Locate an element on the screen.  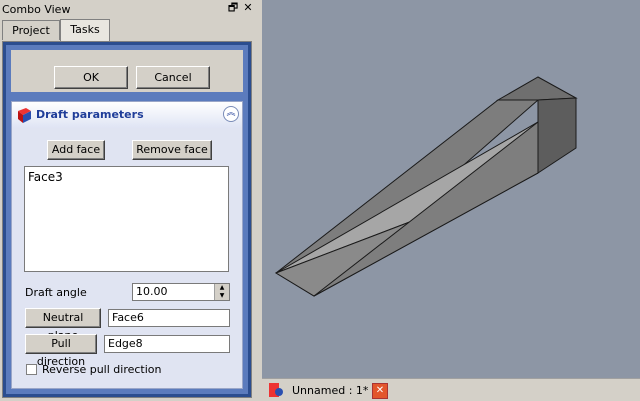
collapse-chevron-icon: ︽ is located at coordinates (231, 114).